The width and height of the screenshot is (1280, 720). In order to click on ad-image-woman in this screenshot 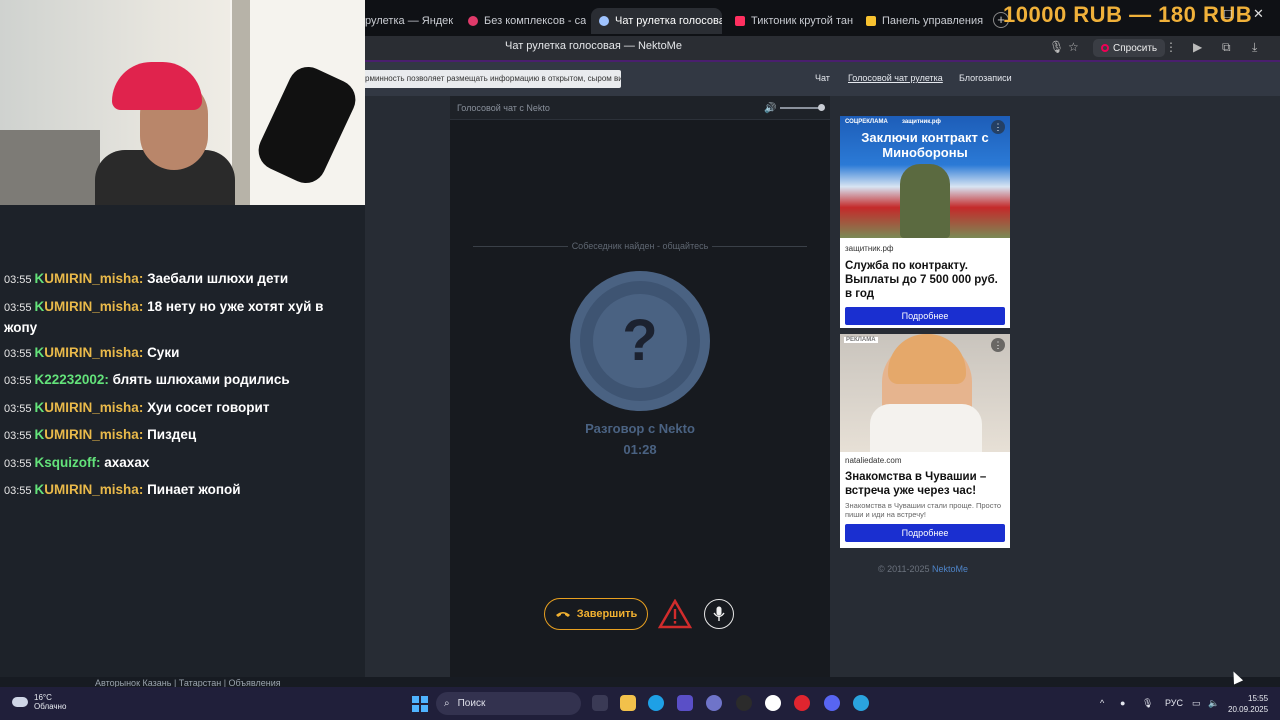, I will do `click(925, 393)`.